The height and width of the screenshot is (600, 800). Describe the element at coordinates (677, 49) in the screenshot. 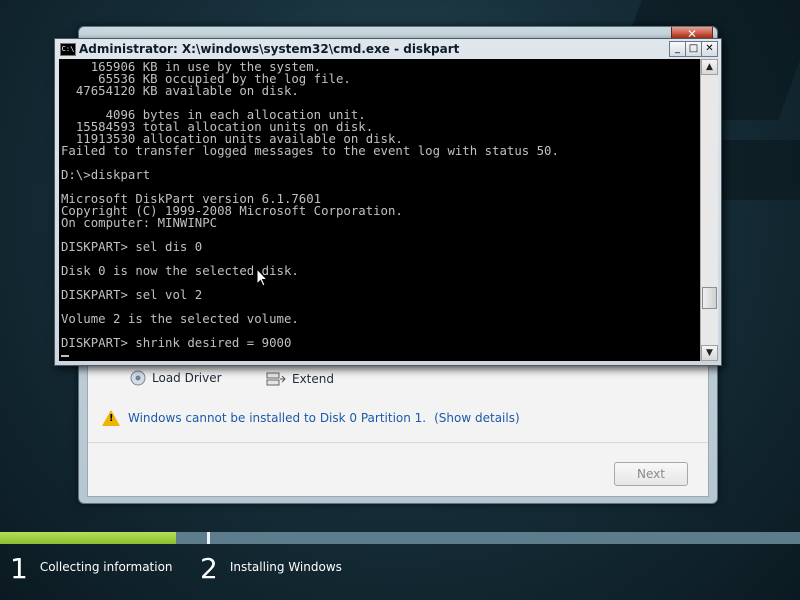

I see `minimize-button: _` at that location.